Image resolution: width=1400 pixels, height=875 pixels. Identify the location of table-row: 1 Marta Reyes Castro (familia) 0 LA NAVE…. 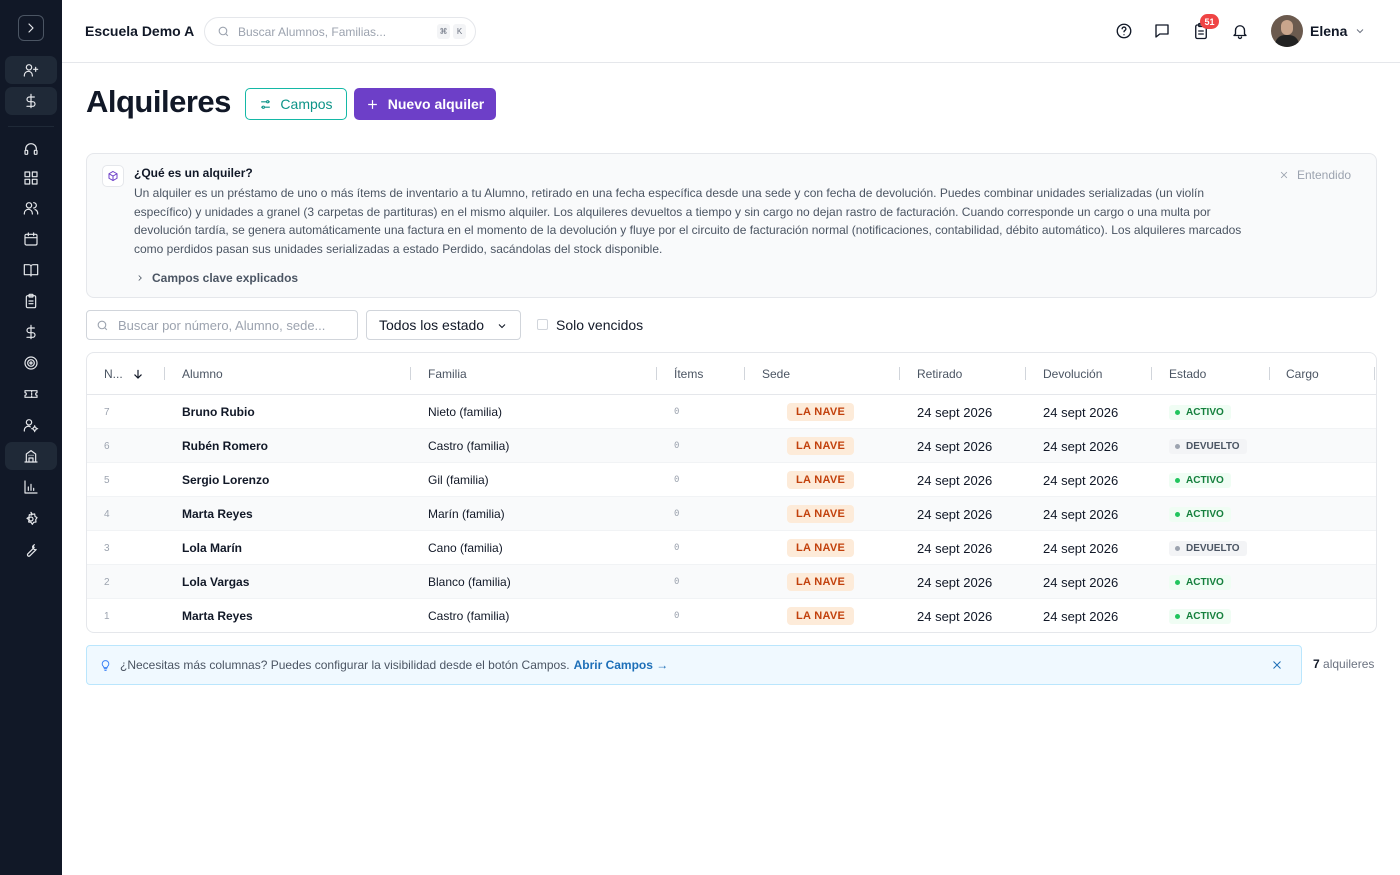
(731, 615).